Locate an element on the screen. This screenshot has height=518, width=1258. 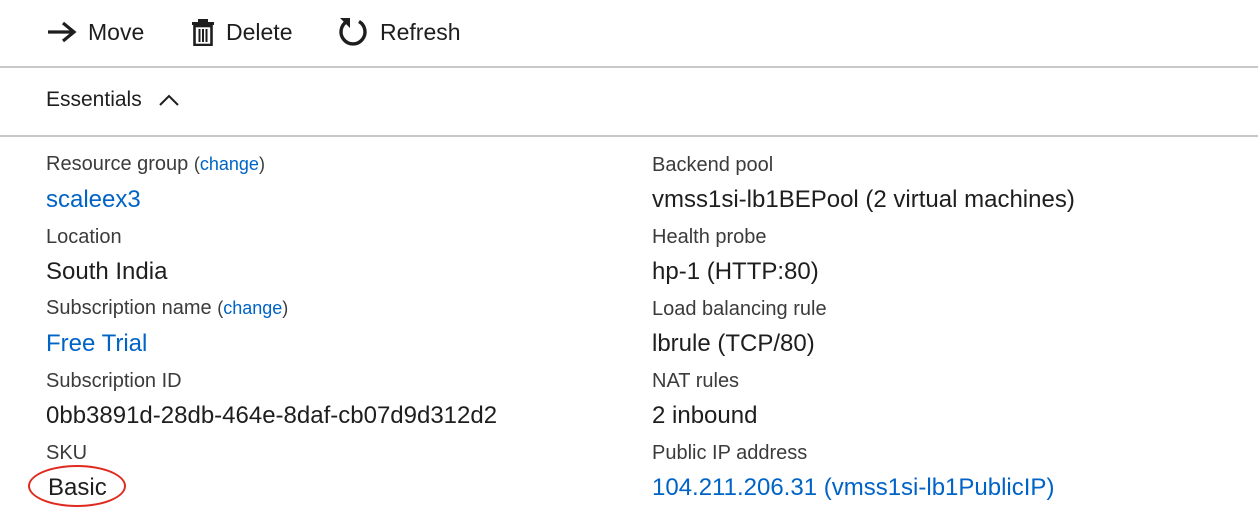
resource-group-value-link: scaleex3 is located at coordinates (93, 200).